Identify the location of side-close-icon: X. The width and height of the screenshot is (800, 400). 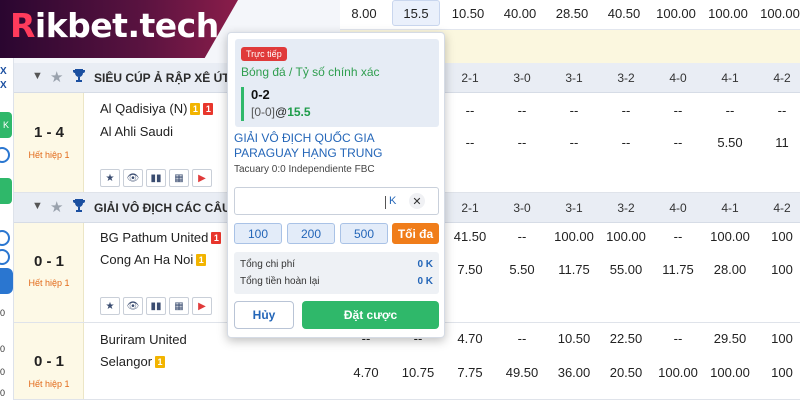
(3, 71).